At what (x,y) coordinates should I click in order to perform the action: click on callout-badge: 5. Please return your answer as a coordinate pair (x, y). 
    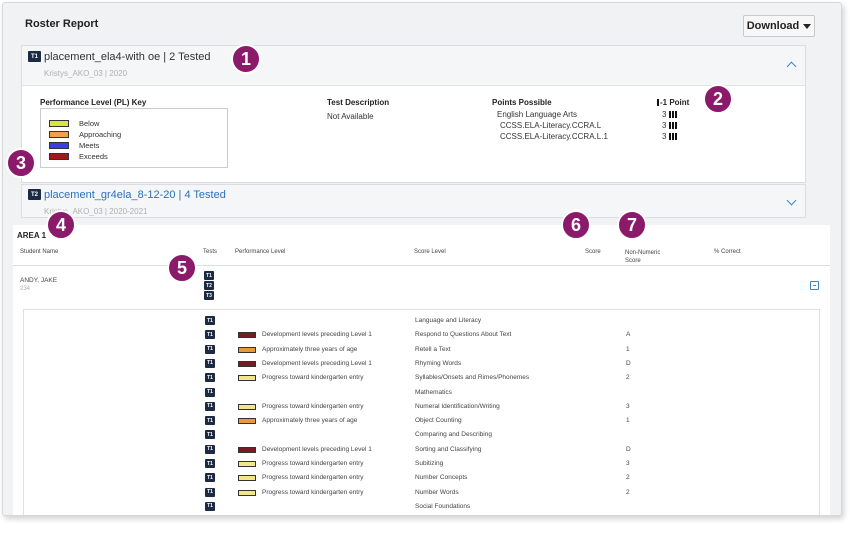
    Looking at the image, I should click on (182, 268).